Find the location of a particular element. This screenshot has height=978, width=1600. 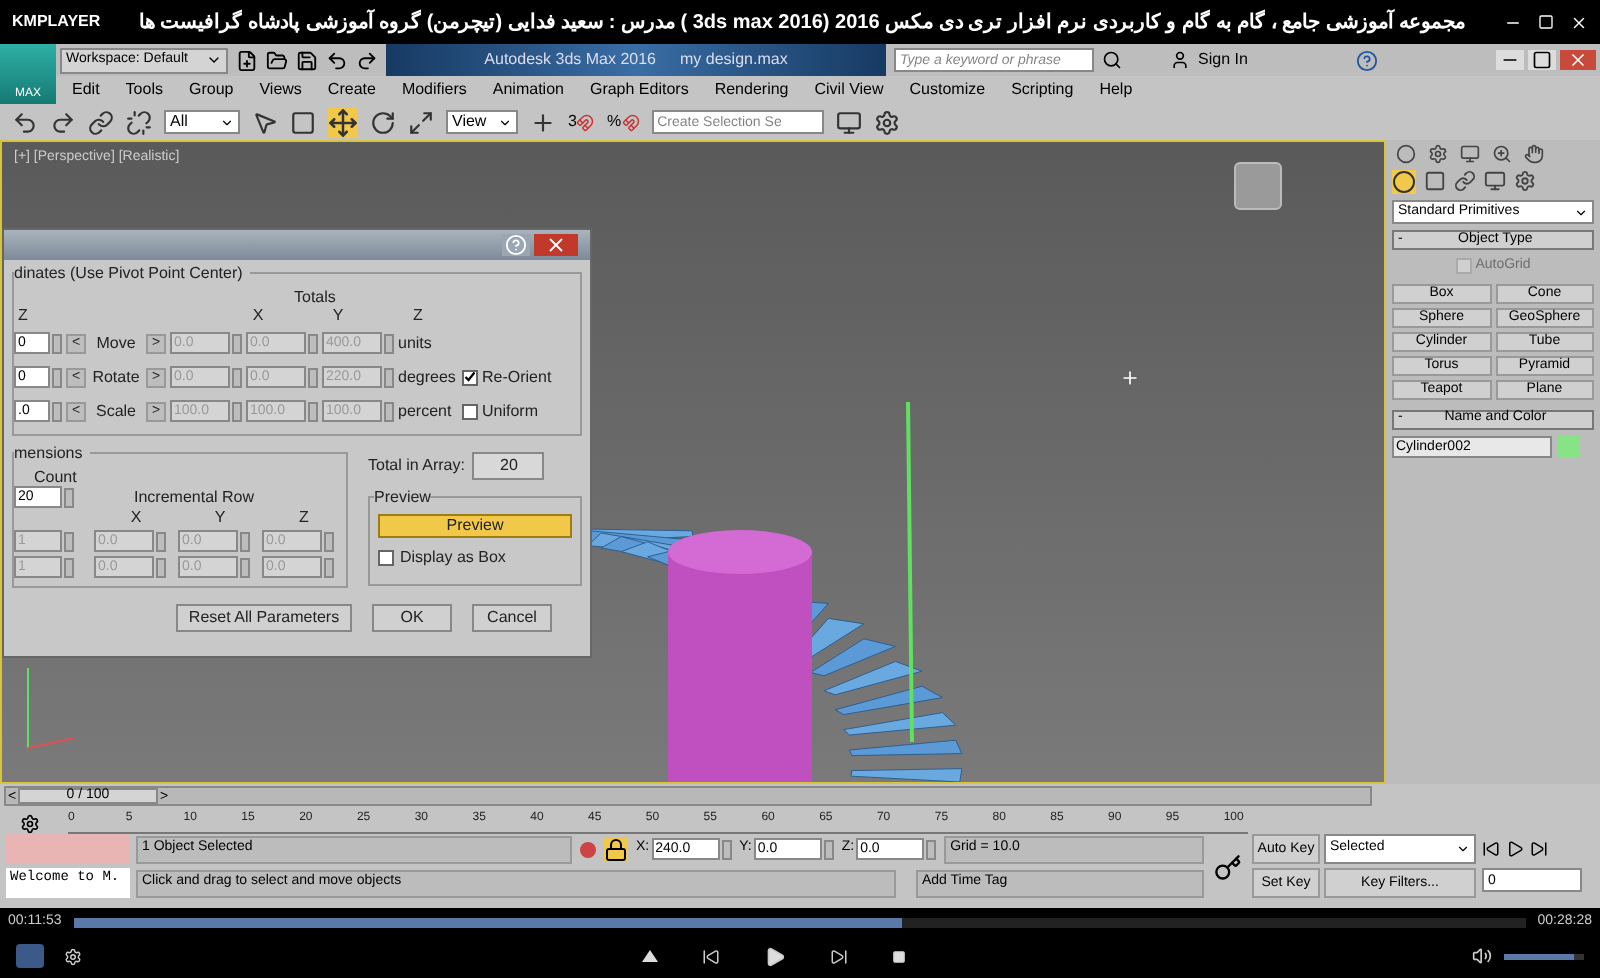

menu-item: Edit is located at coordinates (86, 90).